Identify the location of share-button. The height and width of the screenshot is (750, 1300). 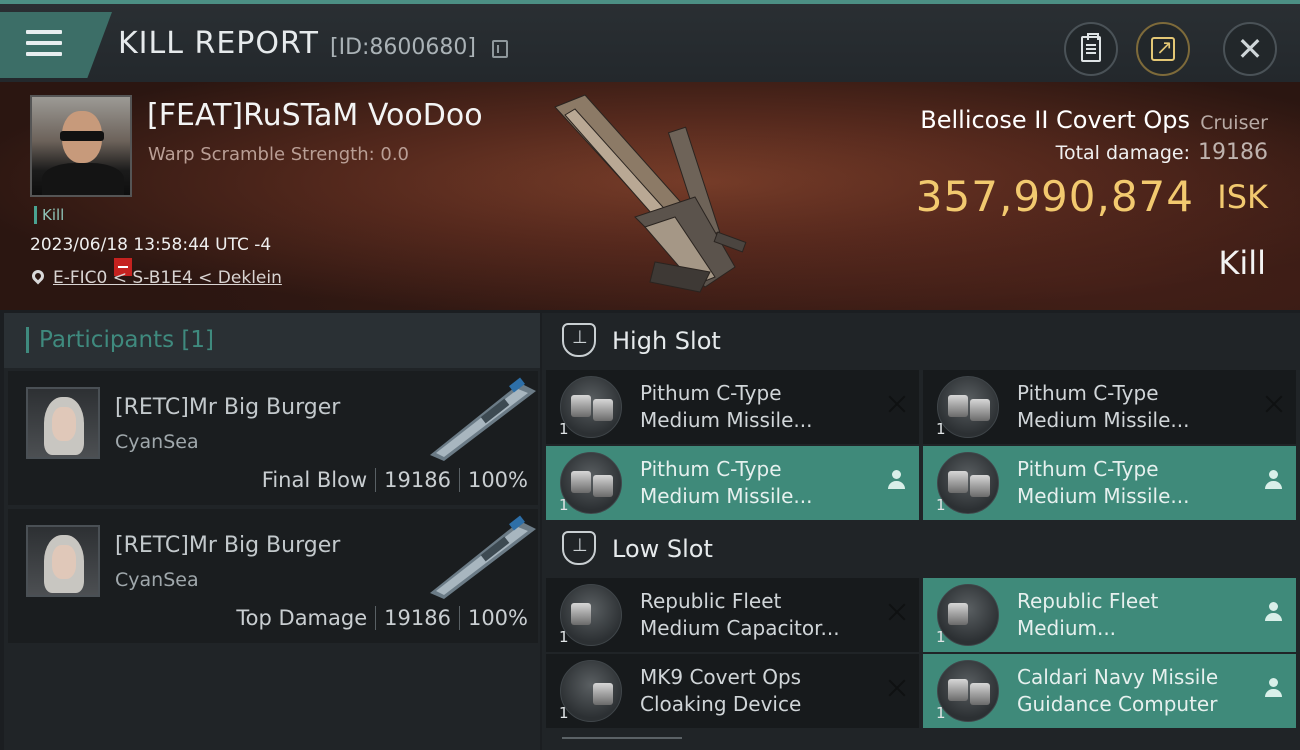
(1163, 49).